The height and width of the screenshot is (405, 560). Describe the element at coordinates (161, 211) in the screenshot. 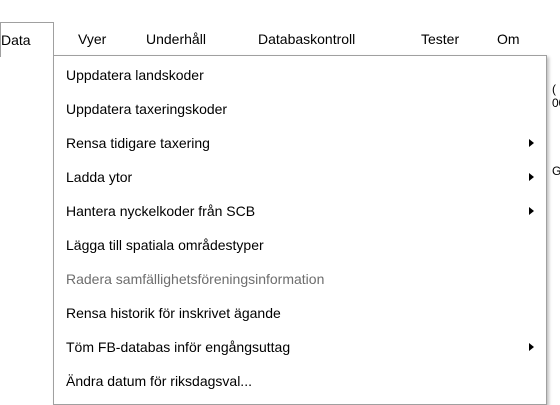

I see `menu-item-label: Hantera nyckelkoder från SCB` at that location.